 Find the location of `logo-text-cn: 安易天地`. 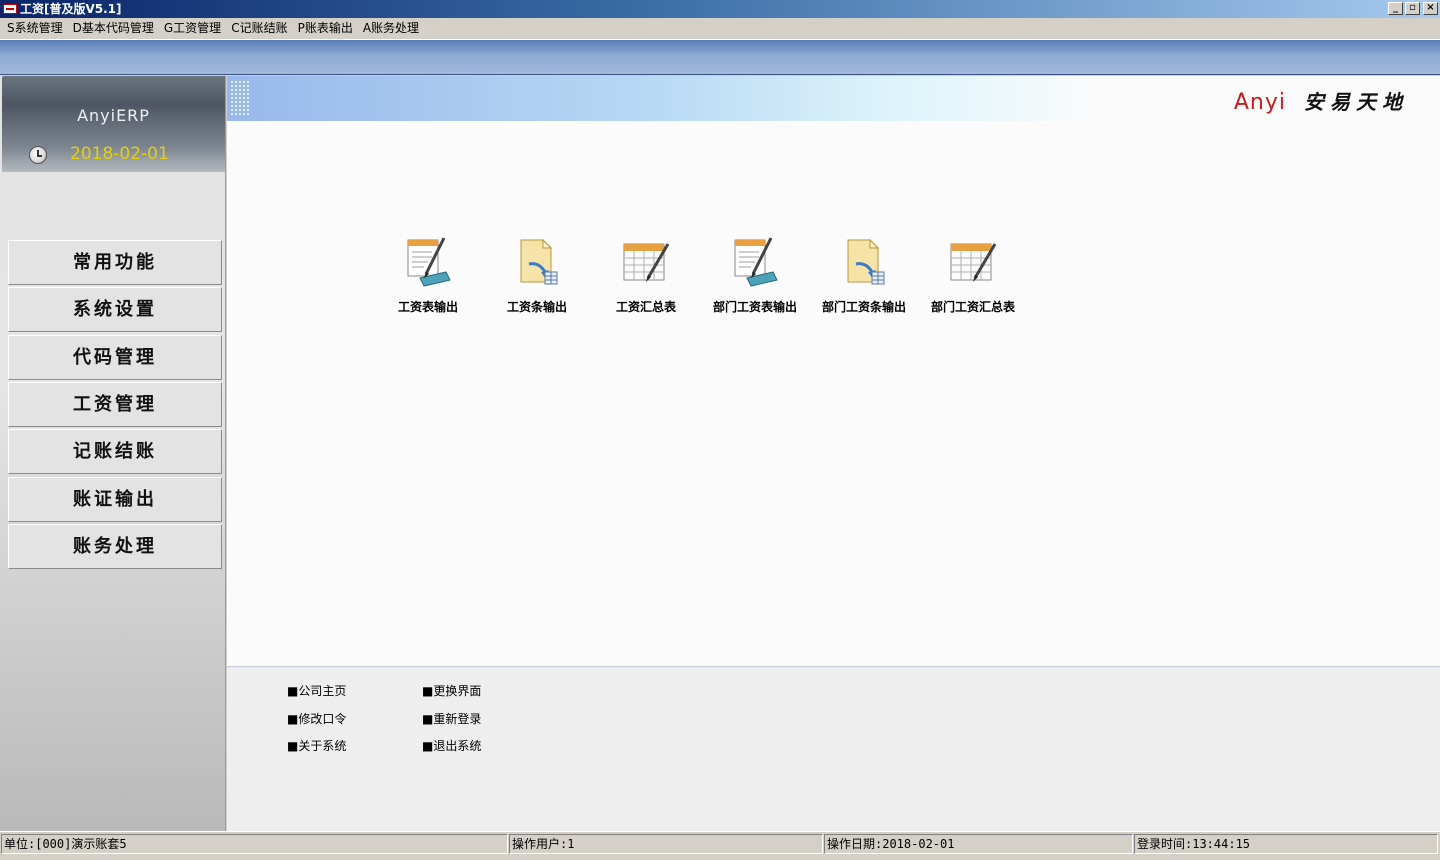

logo-text-cn: 安易天地 is located at coordinates (1356, 102).